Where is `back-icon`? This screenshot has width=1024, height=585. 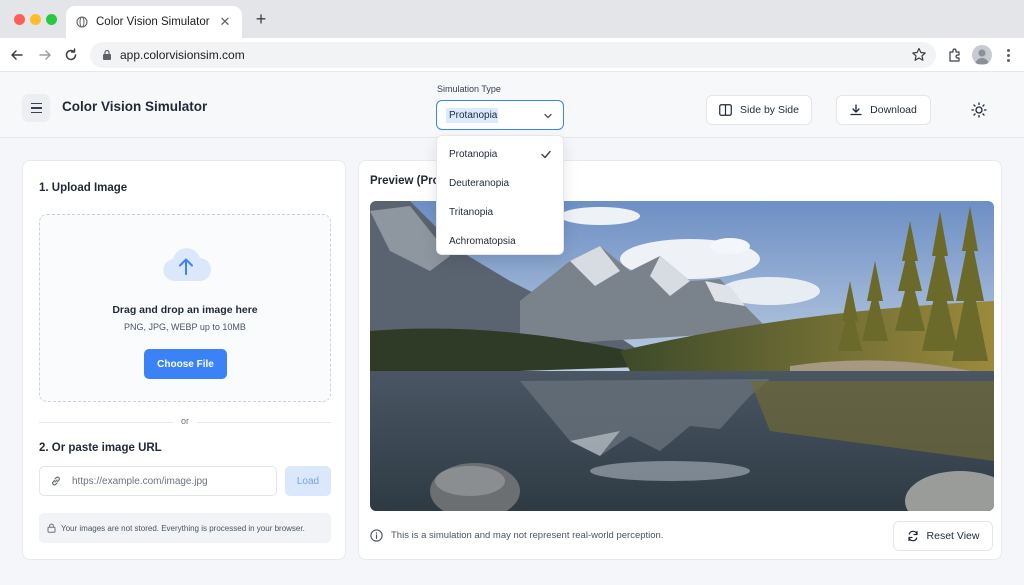 back-icon is located at coordinates (17, 55).